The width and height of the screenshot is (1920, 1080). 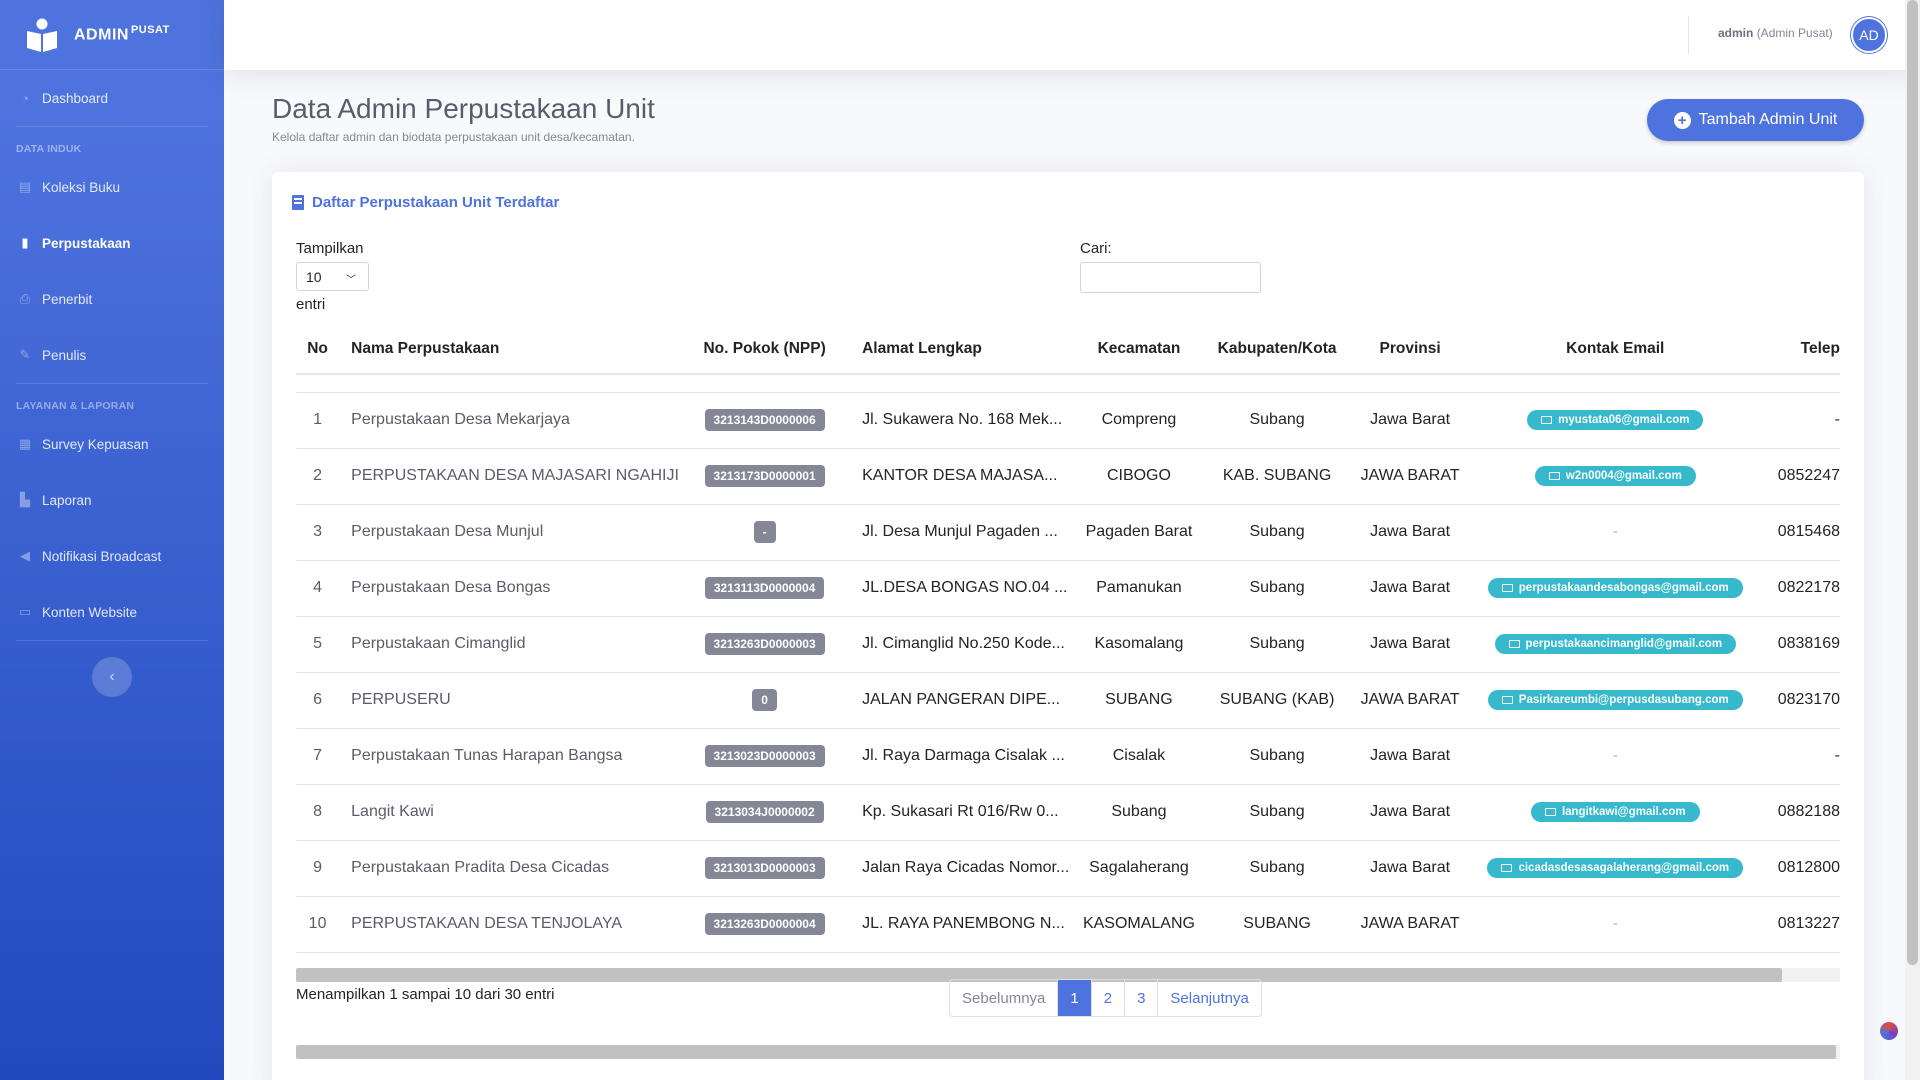 What do you see at coordinates (1139, 868) in the screenshot?
I see `cell-kecamatan: Sagalaherang` at bounding box center [1139, 868].